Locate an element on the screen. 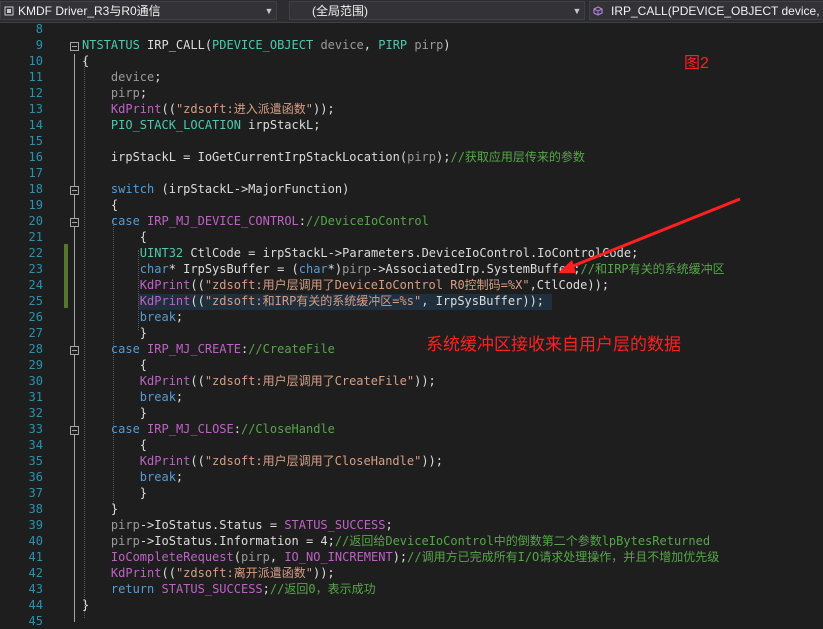  annotation-arrow-overlay is located at coordinates (649, 235).